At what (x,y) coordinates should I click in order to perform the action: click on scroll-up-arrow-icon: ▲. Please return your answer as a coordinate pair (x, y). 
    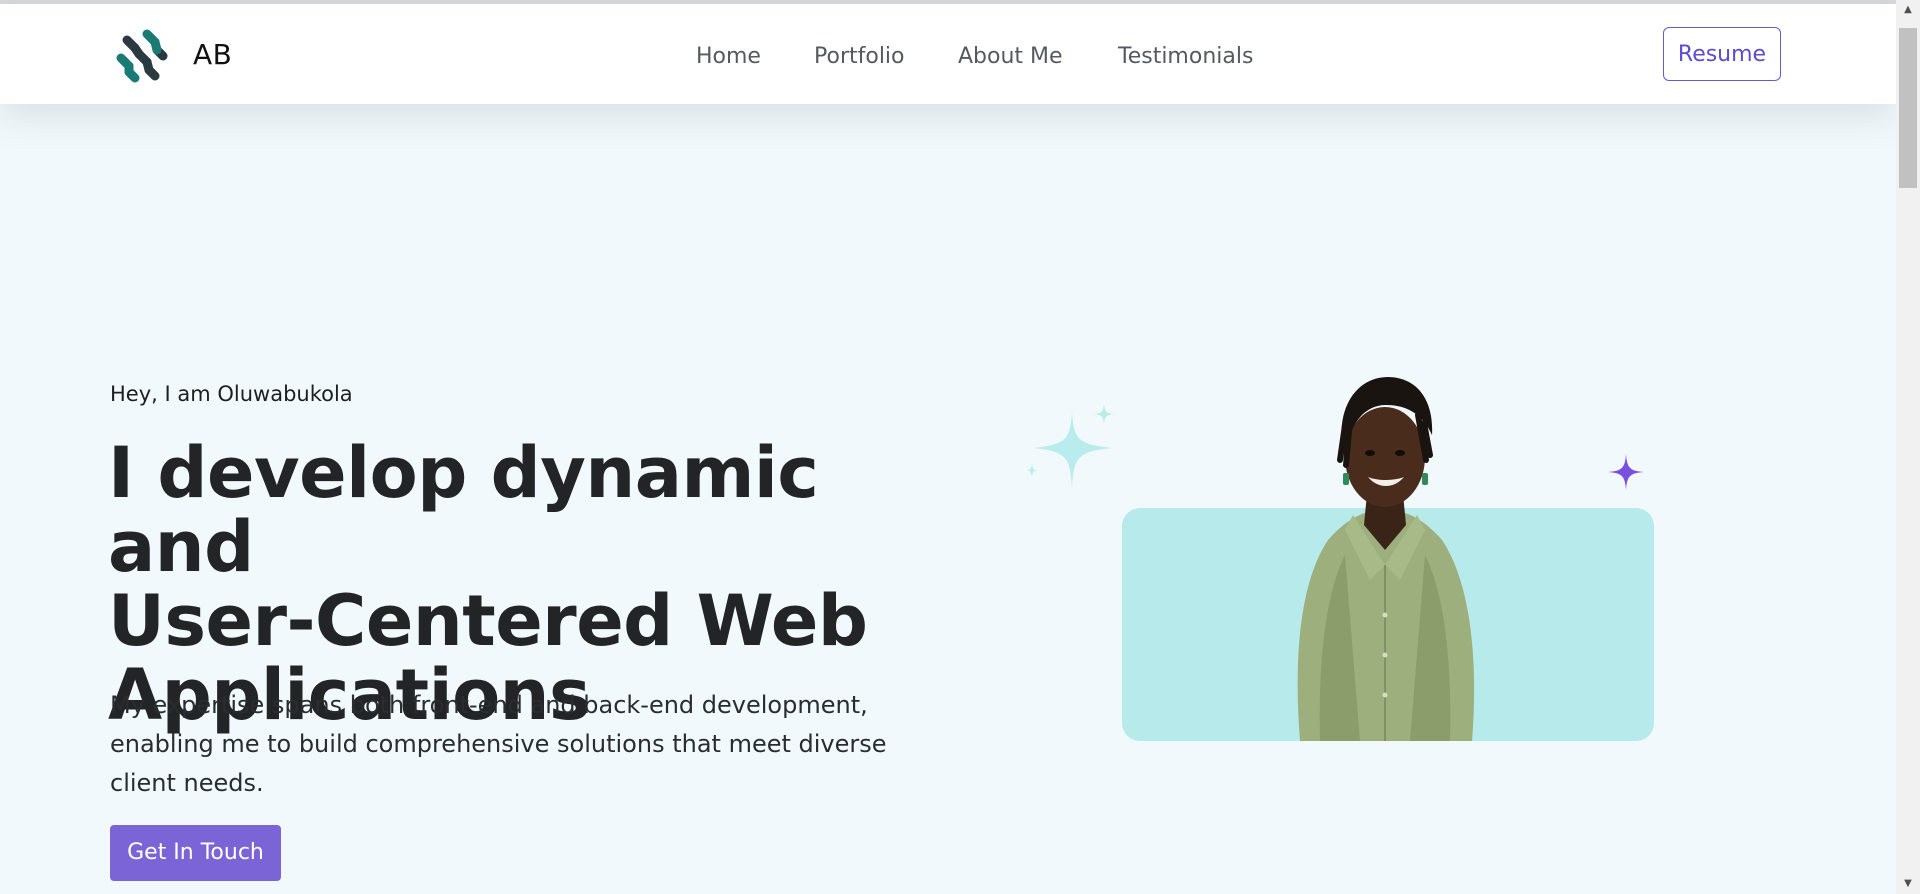
    Looking at the image, I should click on (1908, 10).